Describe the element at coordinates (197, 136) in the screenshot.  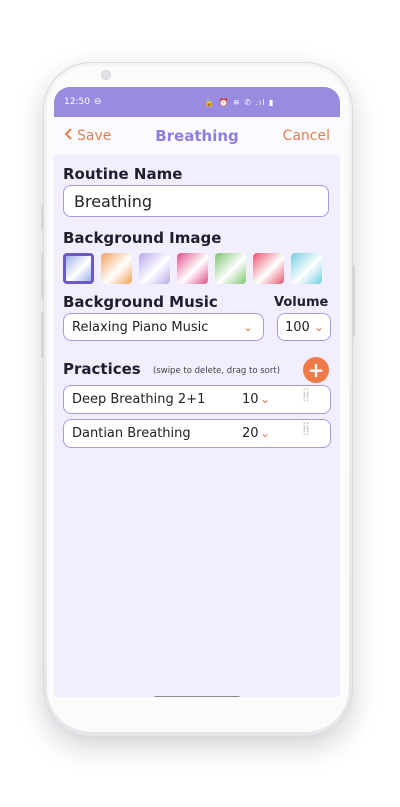
I see `nav-header: Save Breathing Cancel` at that location.